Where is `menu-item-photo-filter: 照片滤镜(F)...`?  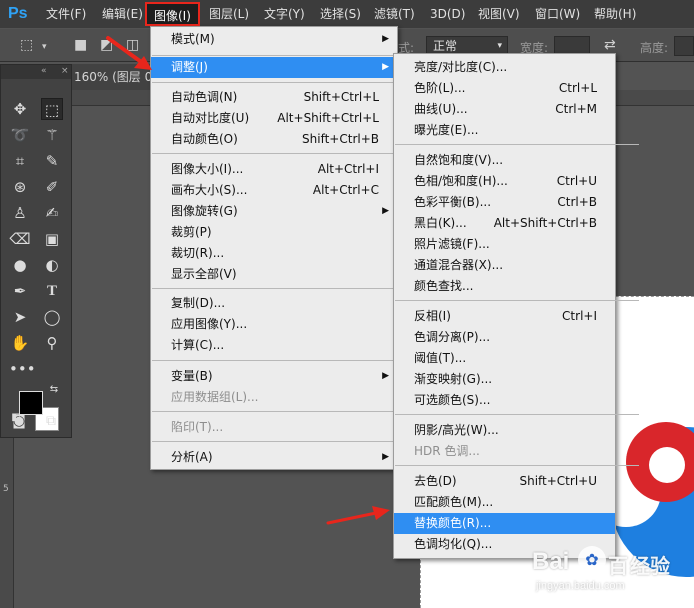
menu-item-photo-filter: 照片滤镜(F)... is located at coordinates (504, 244).